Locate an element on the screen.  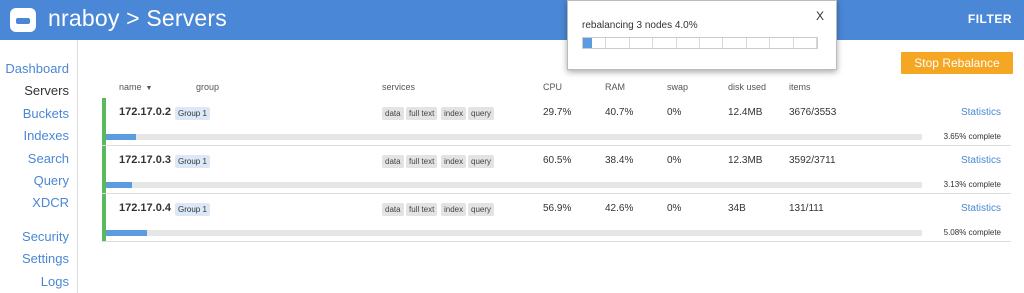
rebalance-progress-text: 3.65% complete is located at coordinates (972, 136).